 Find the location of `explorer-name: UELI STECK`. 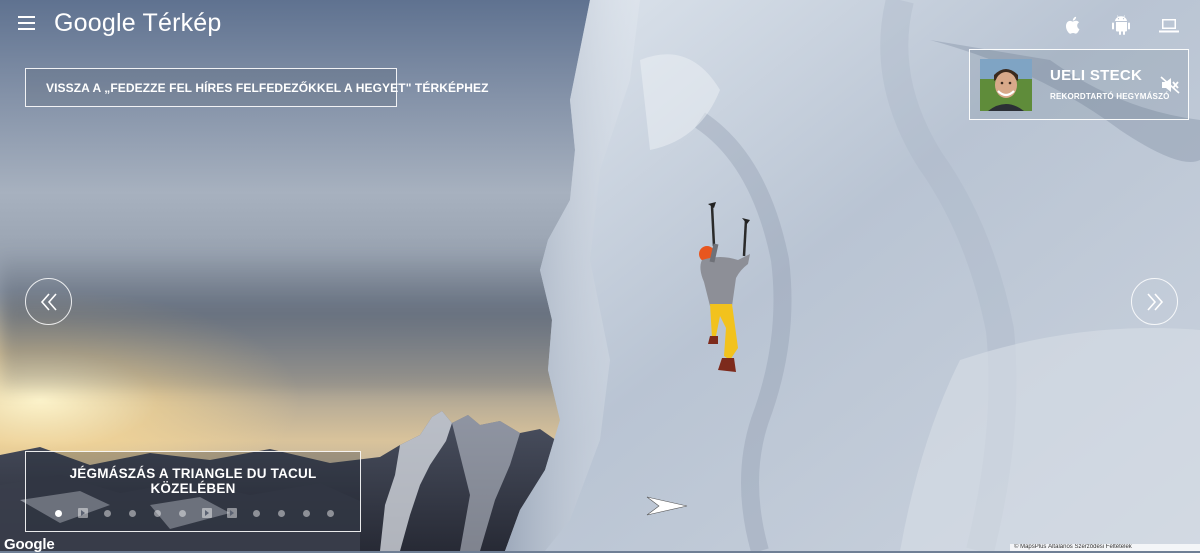

explorer-name: UELI STECK is located at coordinates (1096, 75).